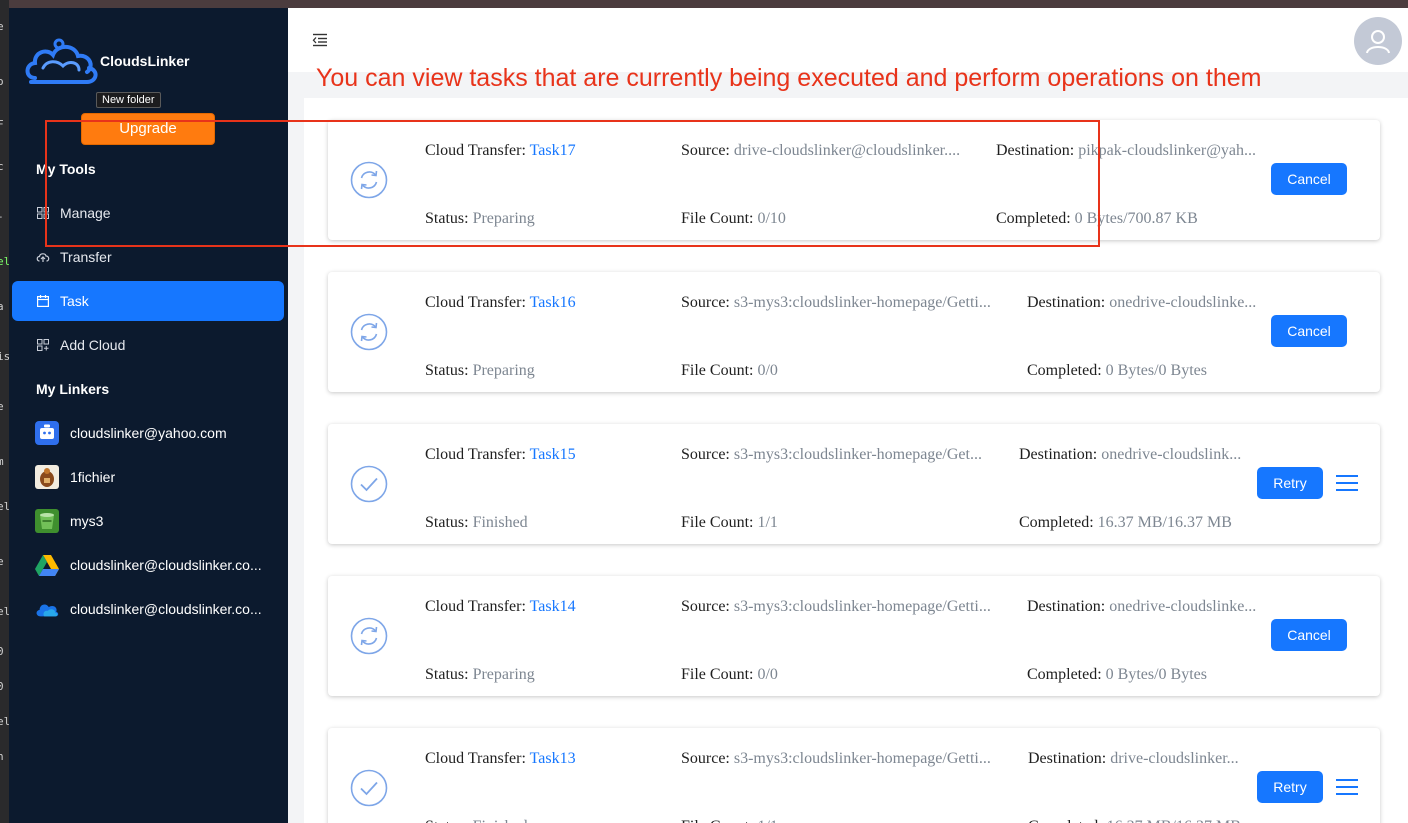  Describe the element at coordinates (47, 521) in the screenshot. I see `s3-bucket-icon` at that location.